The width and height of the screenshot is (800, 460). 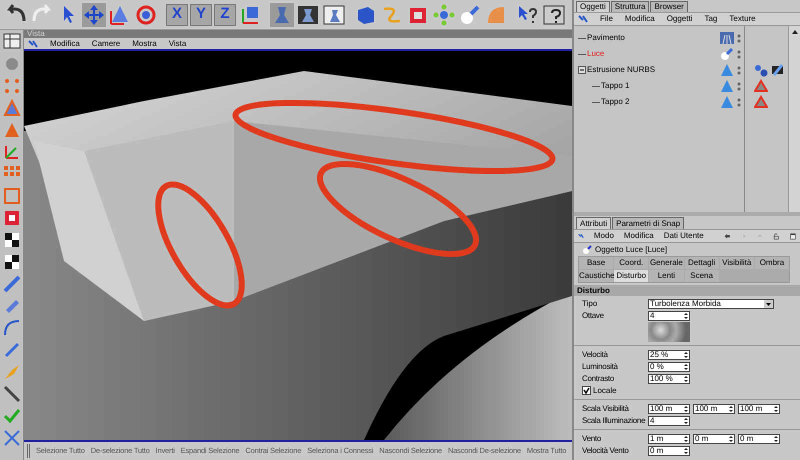 I want to click on tab: Oggetti, so click(x=593, y=6).